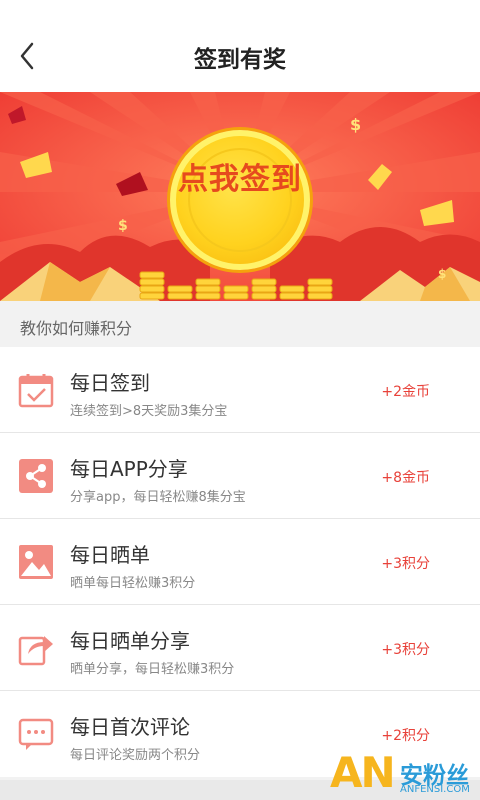 This screenshot has height=800, width=480. I want to click on task-reward: +8金币, so click(405, 478).